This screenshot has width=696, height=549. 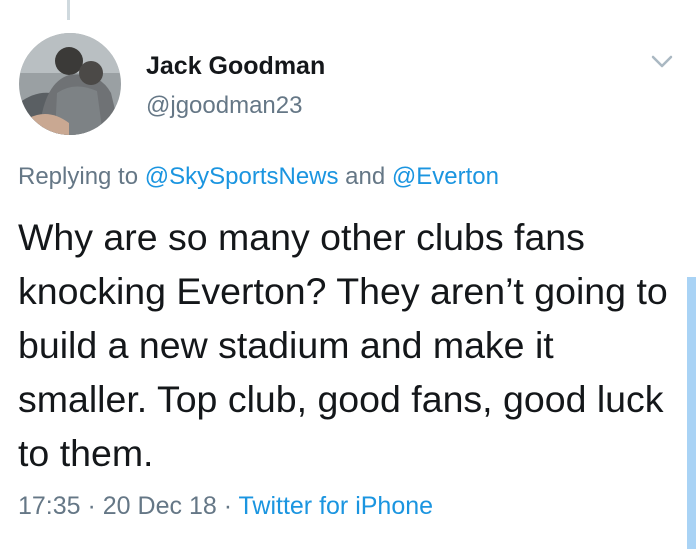 What do you see at coordinates (49, 506) in the screenshot?
I see `tweet-time: 17:35` at bounding box center [49, 506].